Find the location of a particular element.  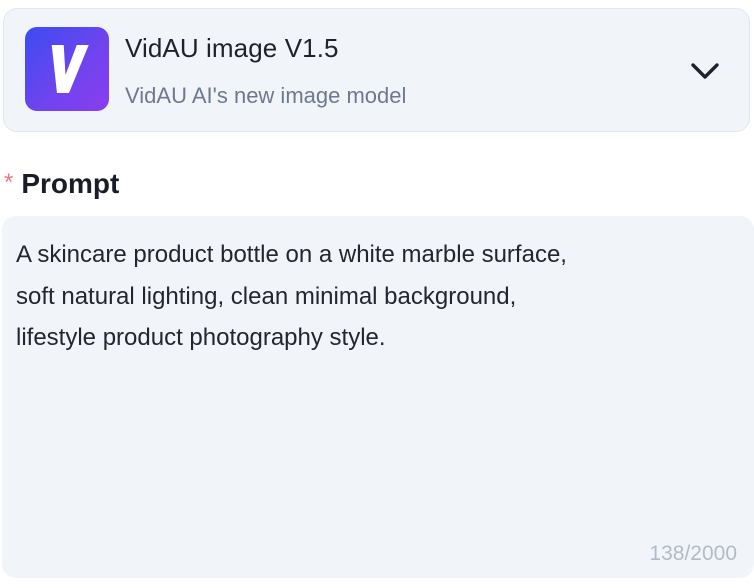

model-description: VidAU AI's new image model is located at coordinates (266, 95).